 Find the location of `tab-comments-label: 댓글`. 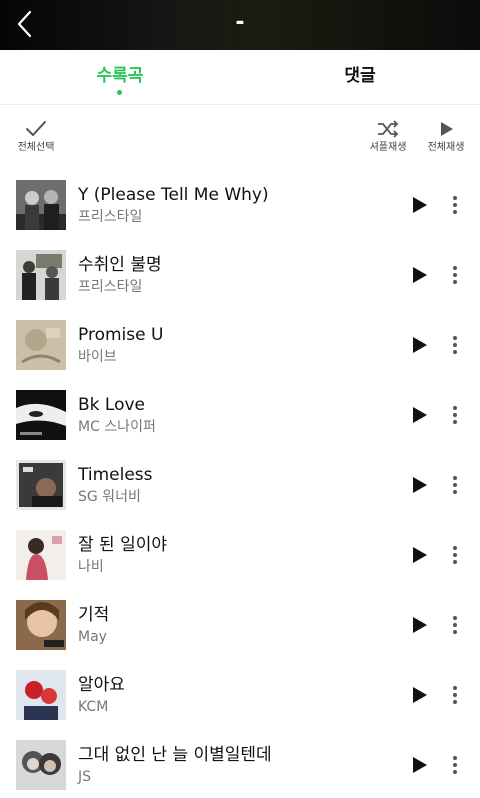

tab-comments-label: 댓글 is located at coordinates (360, 76).